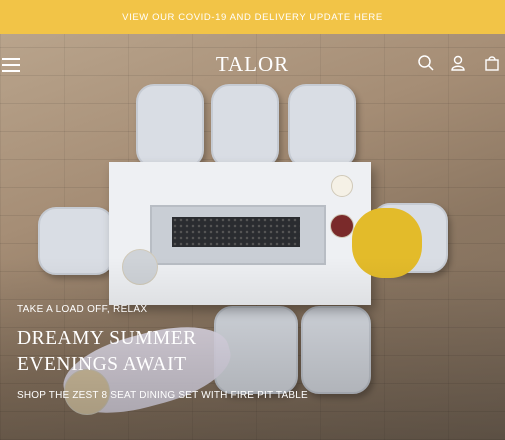 Image resolution: width=505 pixels, height=440 pixels. What do you see at coordinates (252, 64) in the screenshot?
I see `site-header: TALOR` at bounding box center [252, 64].